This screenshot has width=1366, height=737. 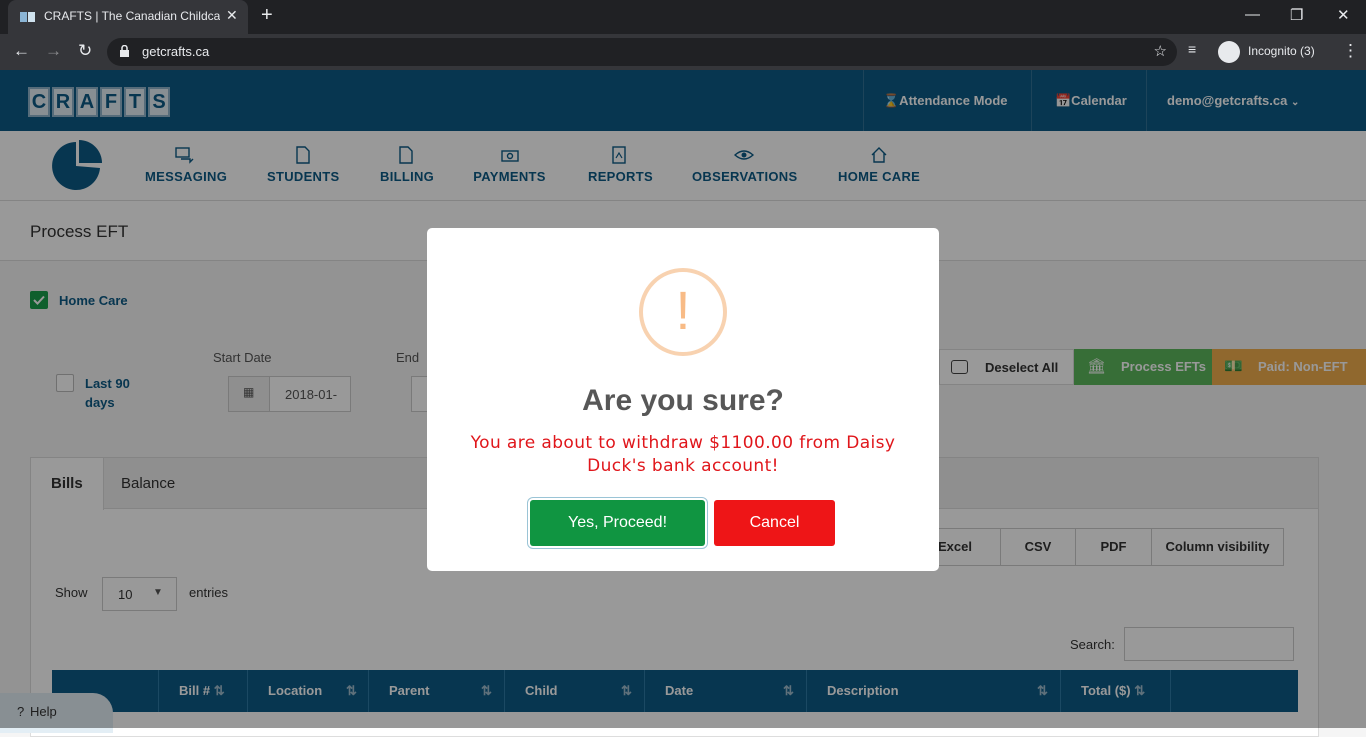 I want to click on incognito-icon, so click(x=1229, y=52).